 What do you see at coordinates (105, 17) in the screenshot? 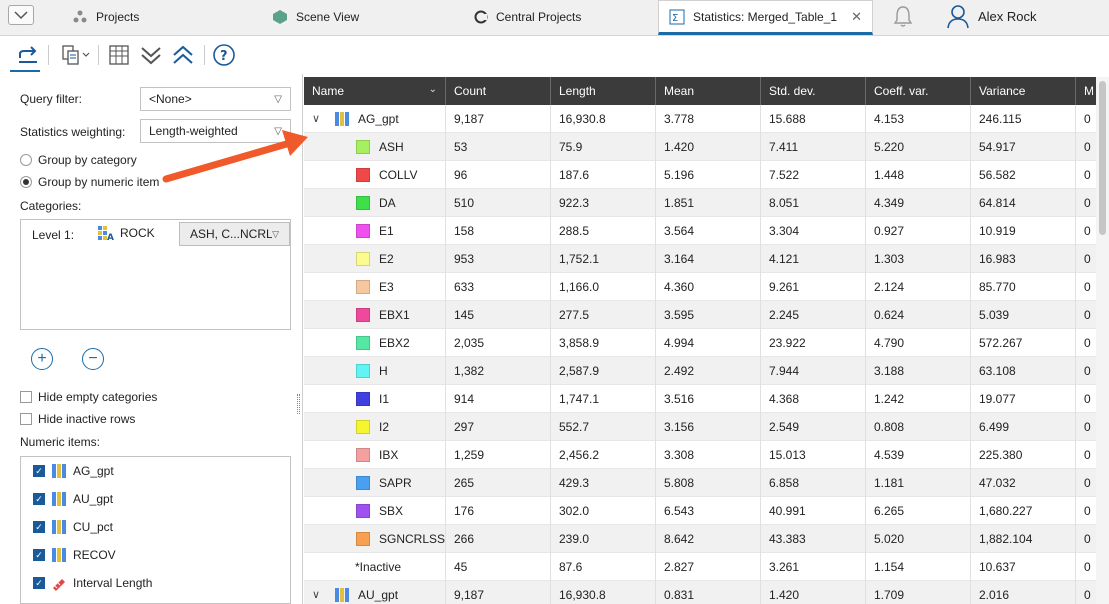
I see `tab-projects: Projects` at bounding box center [105, 17].